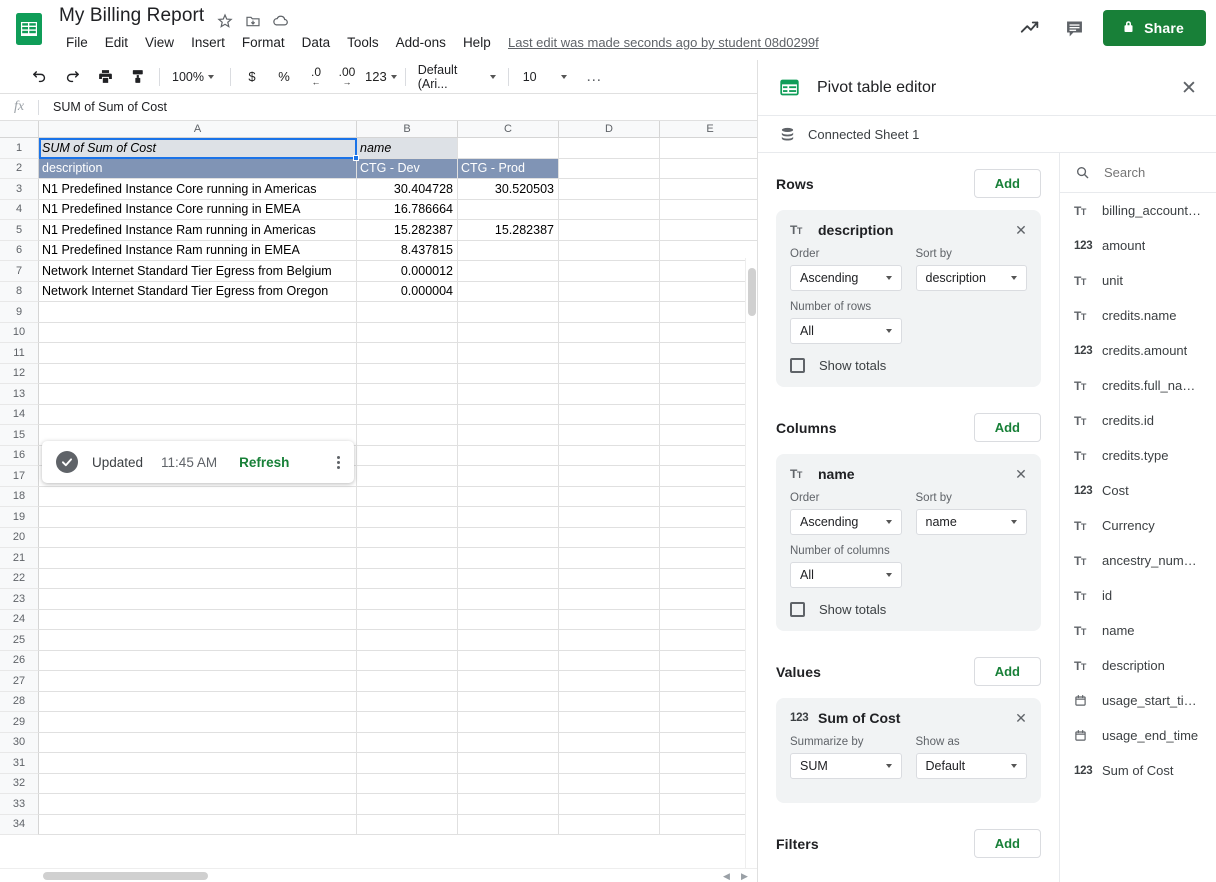  I want to click on cell-B13, so click(407, 394).